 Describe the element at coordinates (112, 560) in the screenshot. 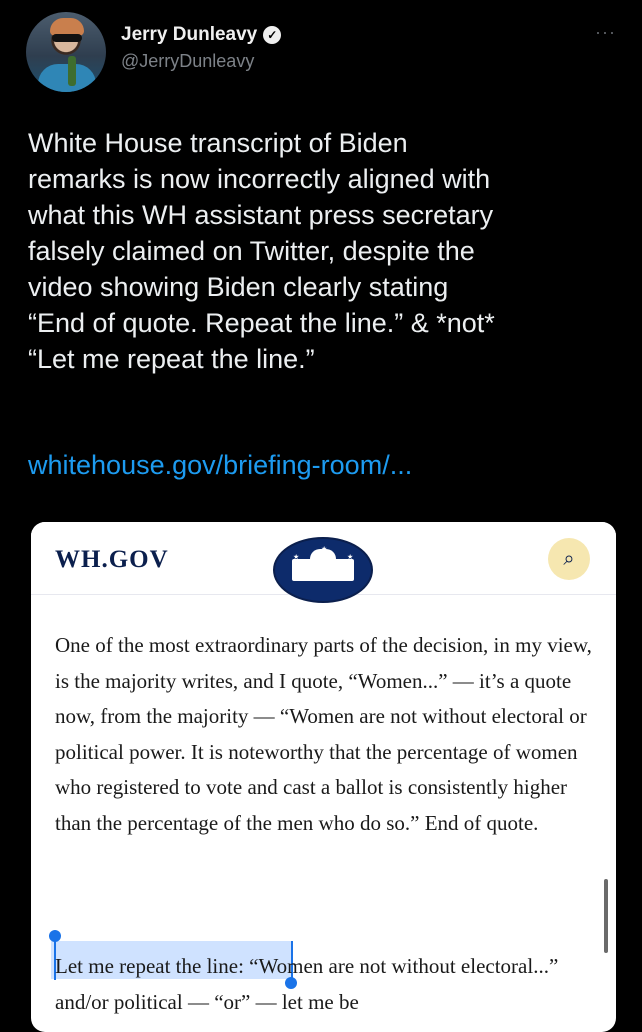

I see `site-title: WH.GOV` at that location.